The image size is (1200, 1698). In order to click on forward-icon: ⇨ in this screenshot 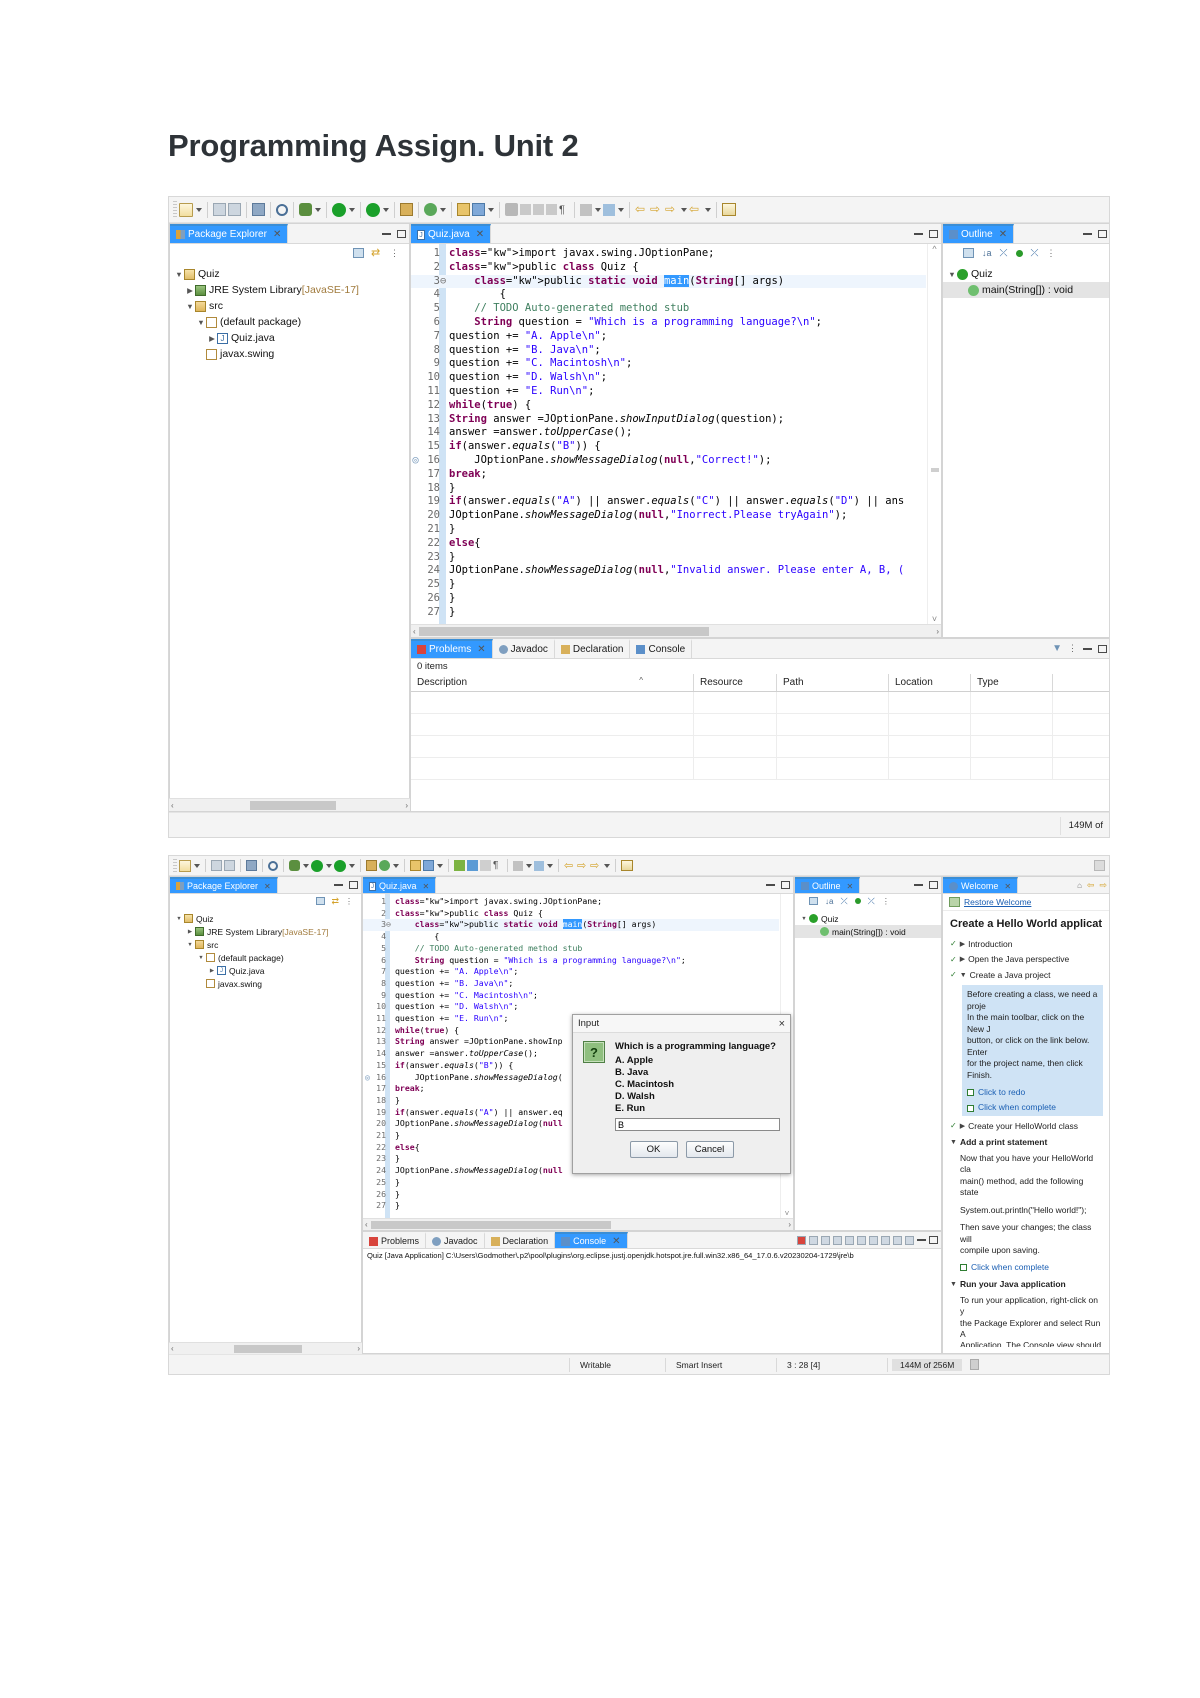, I will do `click(1103, 885)`.